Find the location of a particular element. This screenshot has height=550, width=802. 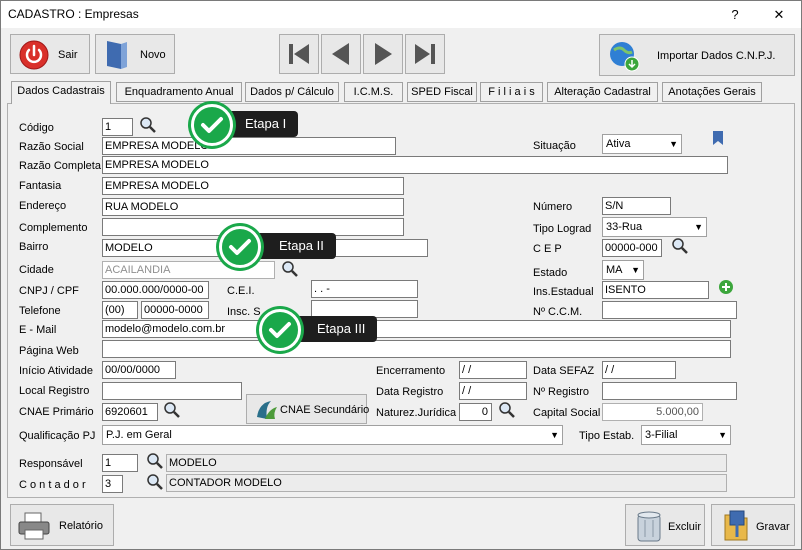

telefone-ddd-field: (00) is located at coordinates (120, 310).